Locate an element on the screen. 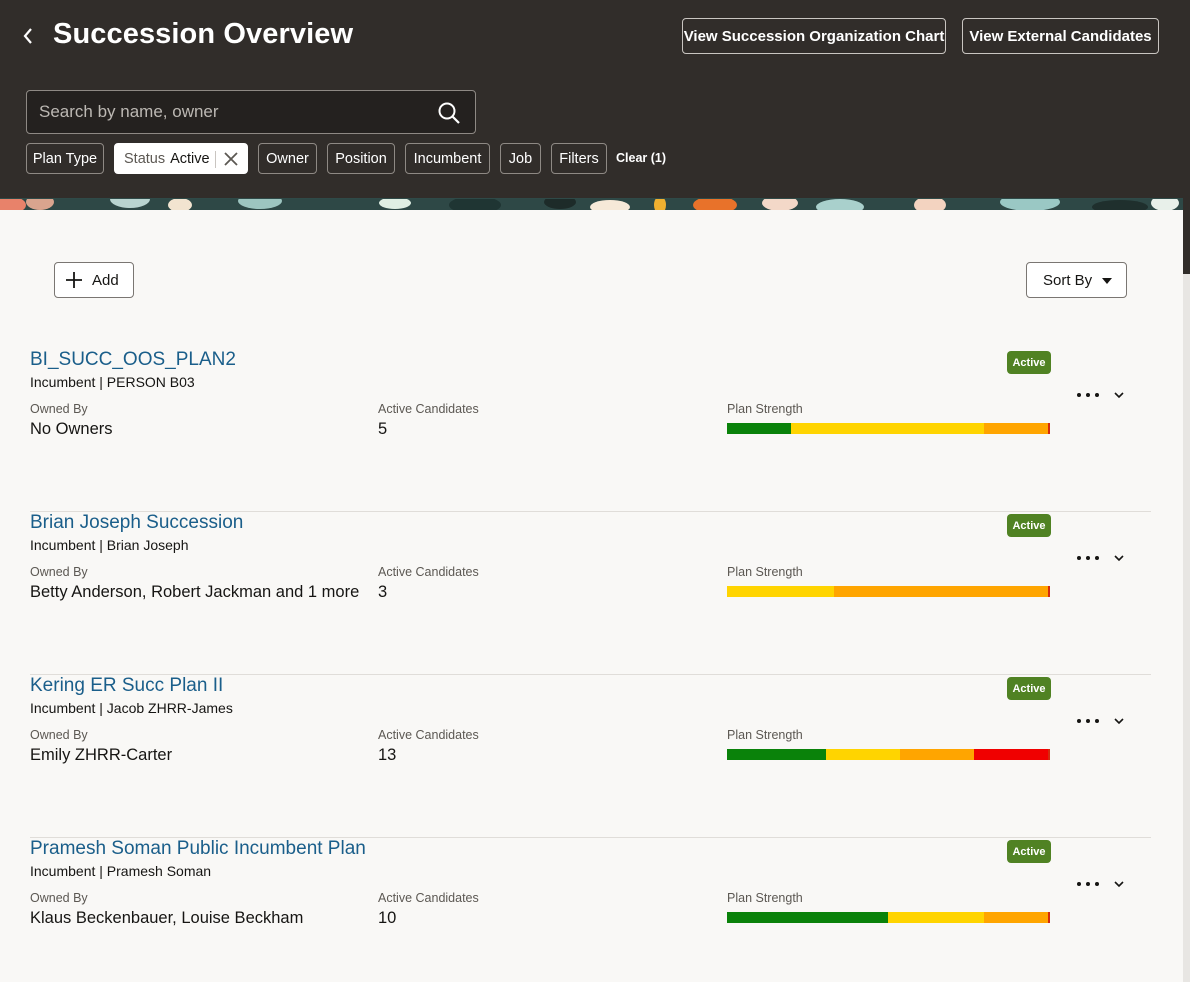  sort-by-dropdown: Sort By is located at coordinates (1076, 280).